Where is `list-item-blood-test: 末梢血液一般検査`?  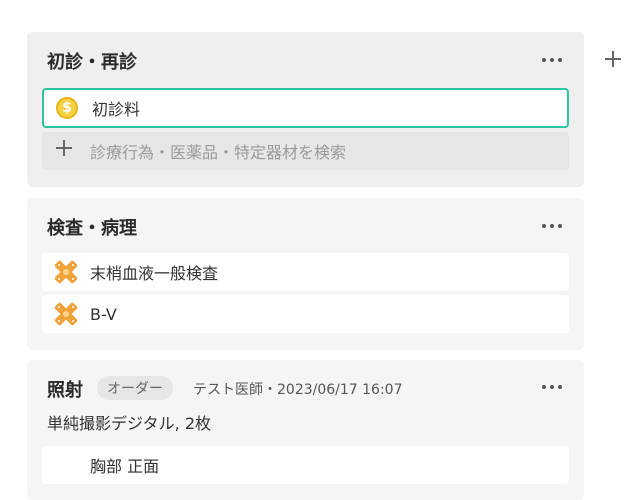
list-item-blood-test: 末梢血液一般検査 is located at coordinates (305, 272).